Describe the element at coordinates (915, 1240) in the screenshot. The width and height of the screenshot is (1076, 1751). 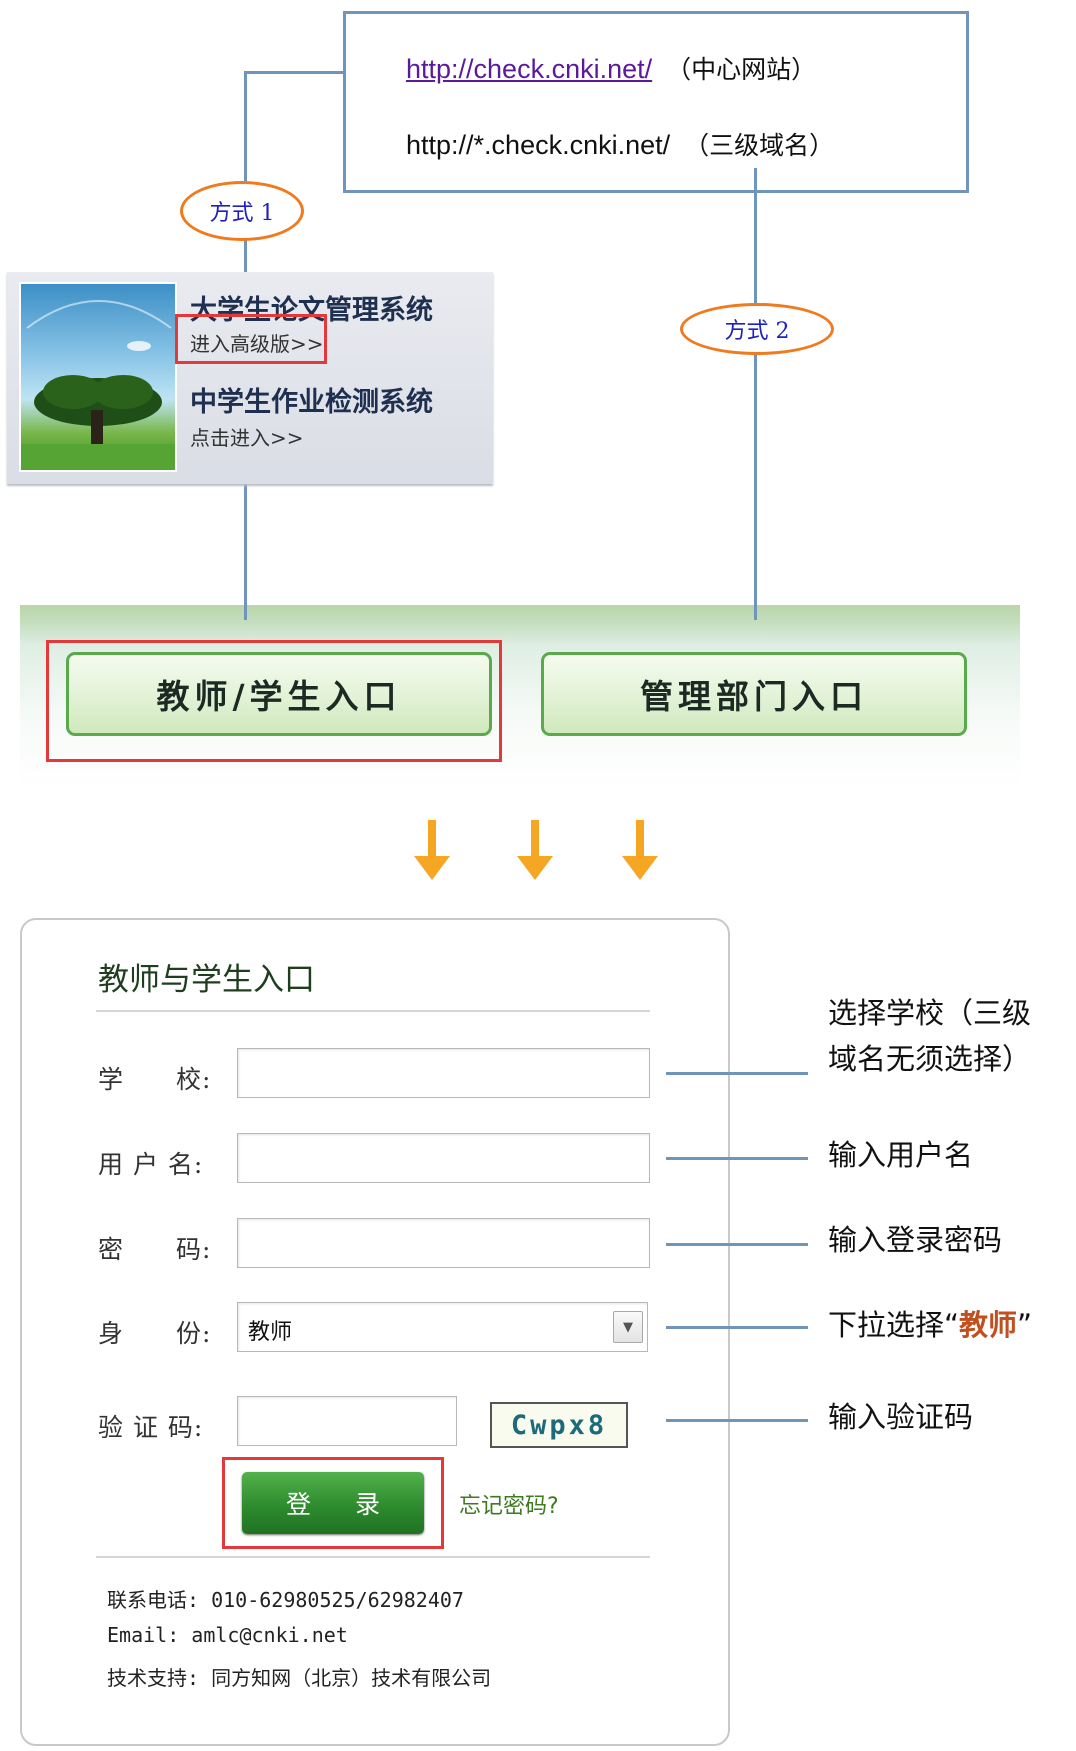
I see `password-annotation: 输入登录密码` at that location.